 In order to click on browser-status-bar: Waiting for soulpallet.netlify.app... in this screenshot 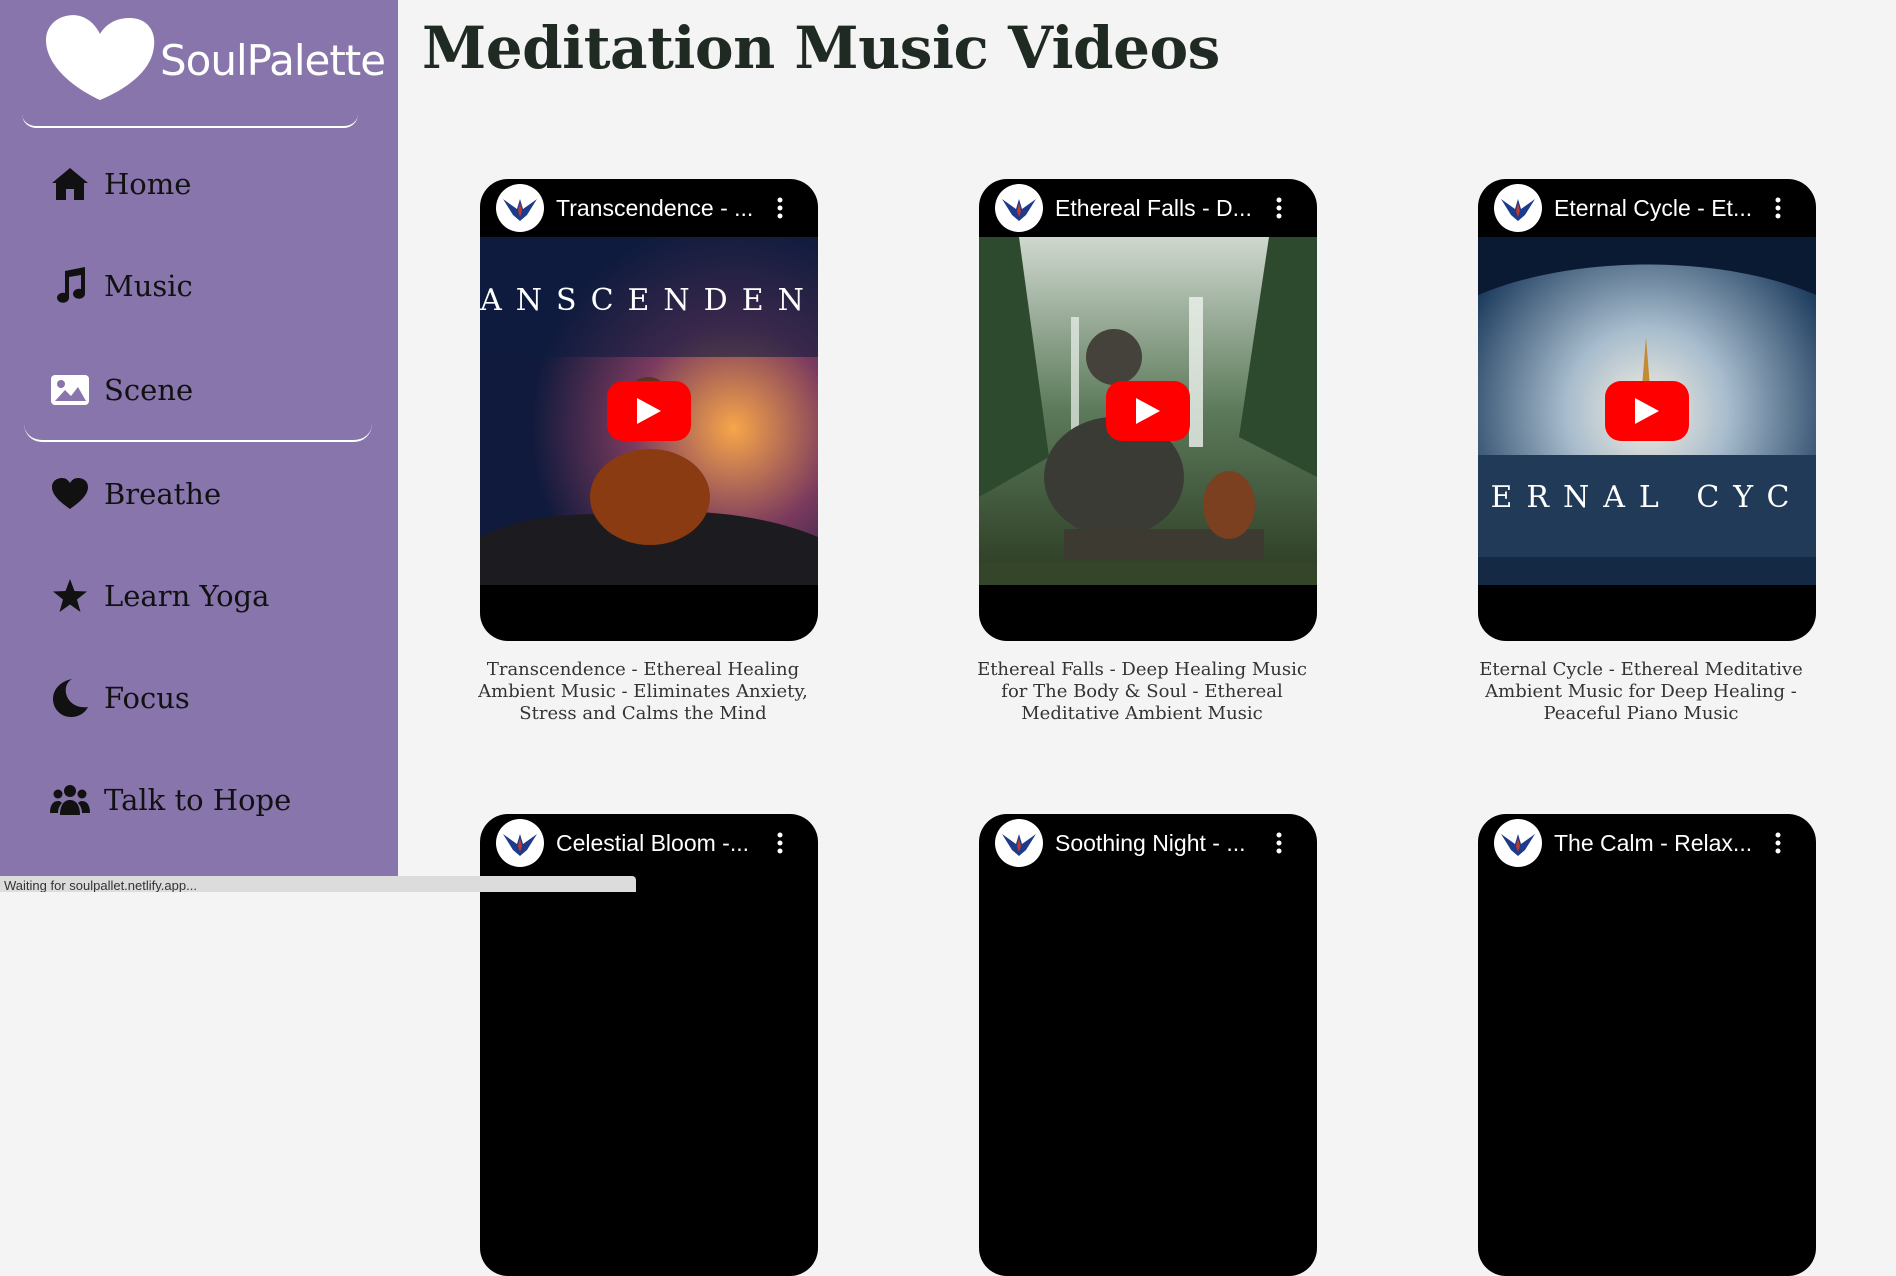, I will do `click(318, 884)`.